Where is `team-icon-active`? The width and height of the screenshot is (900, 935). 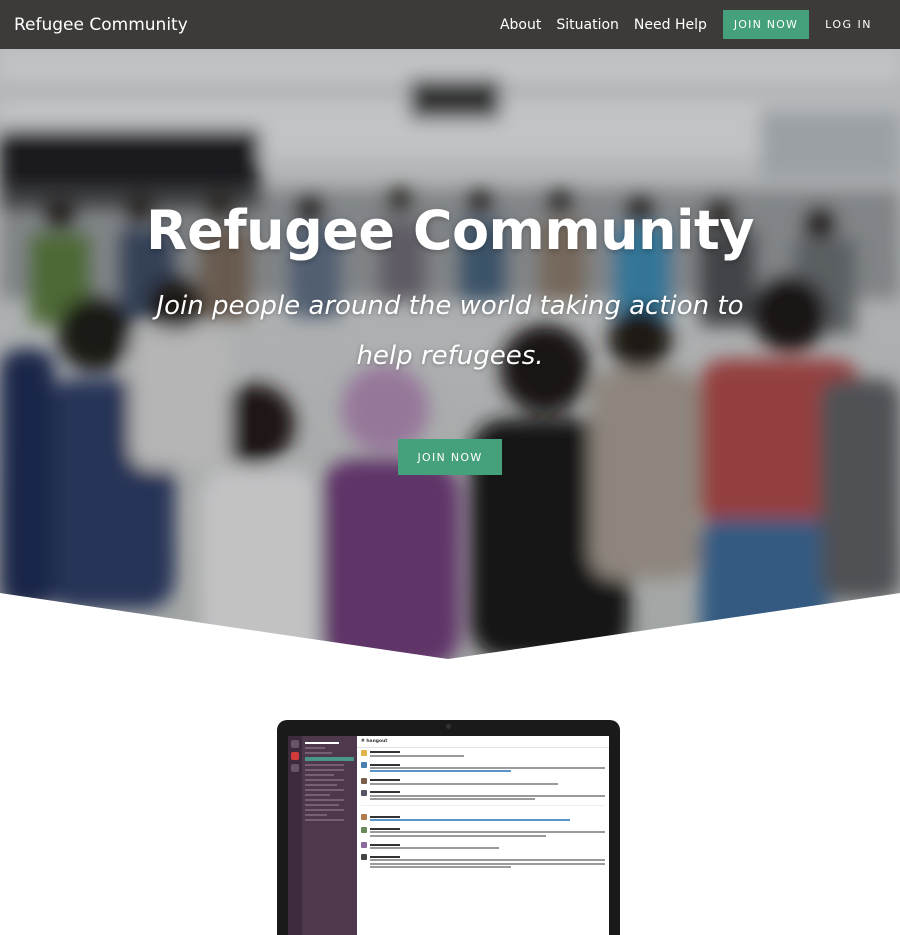
team-icon-active is located at coordinates (295, 756).